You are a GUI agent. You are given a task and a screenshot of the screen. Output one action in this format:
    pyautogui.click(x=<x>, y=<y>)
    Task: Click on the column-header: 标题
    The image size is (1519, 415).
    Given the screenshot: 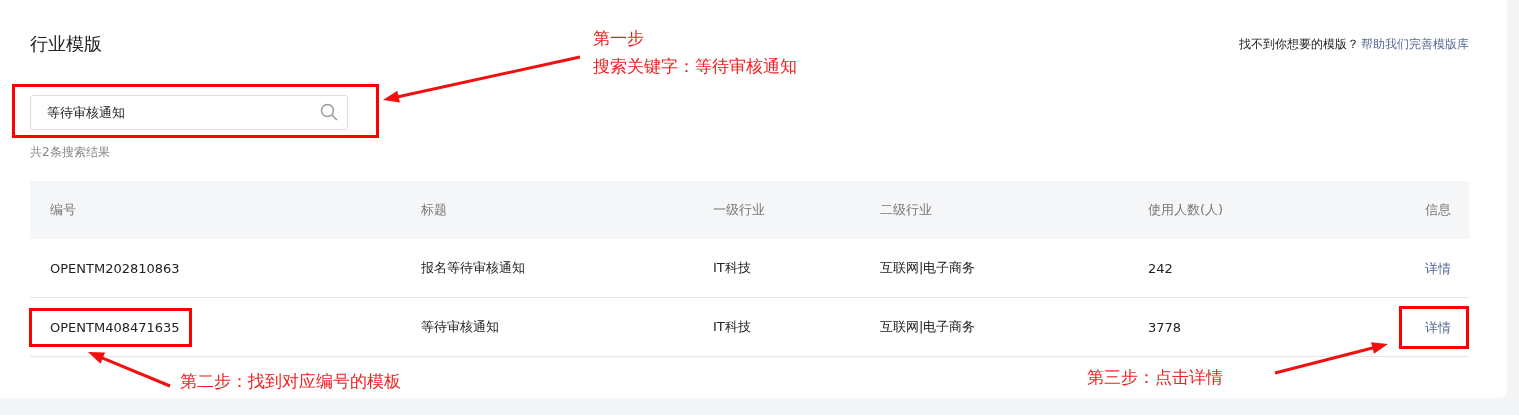 What is the action you would take?
    pyautogui.click(x=434, y=210)
    